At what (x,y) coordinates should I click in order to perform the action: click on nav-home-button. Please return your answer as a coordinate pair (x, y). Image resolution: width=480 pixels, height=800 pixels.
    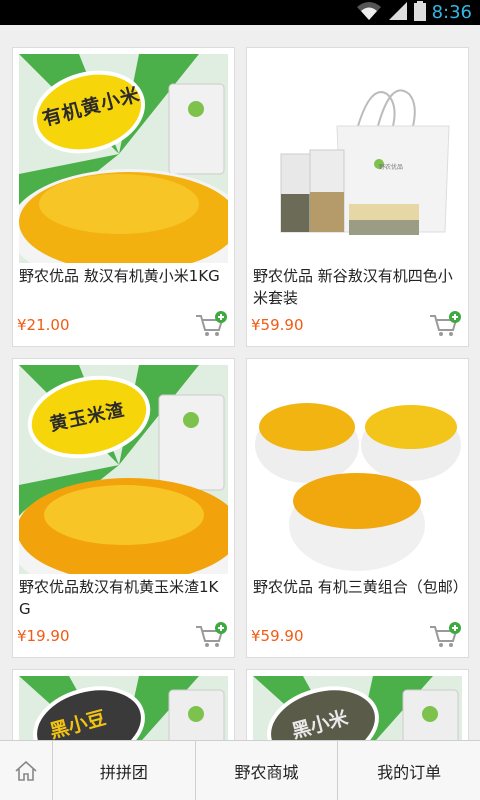
    Looking at the image, I should click on (26, 770).